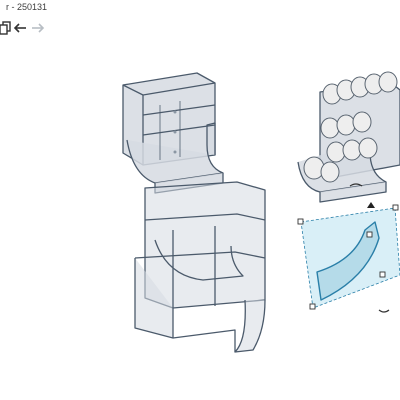 The height and width of the screenshot is (400, 400). I want to click on redo-icon, so click(38, 27).